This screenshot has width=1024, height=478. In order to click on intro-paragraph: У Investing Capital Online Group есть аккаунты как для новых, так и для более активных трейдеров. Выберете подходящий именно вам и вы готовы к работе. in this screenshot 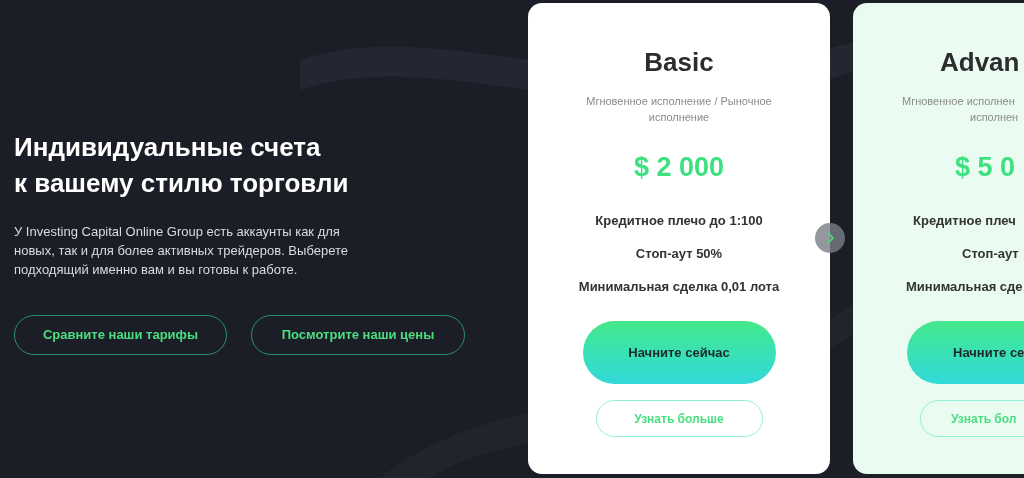, I will do `click(181, 251)`.